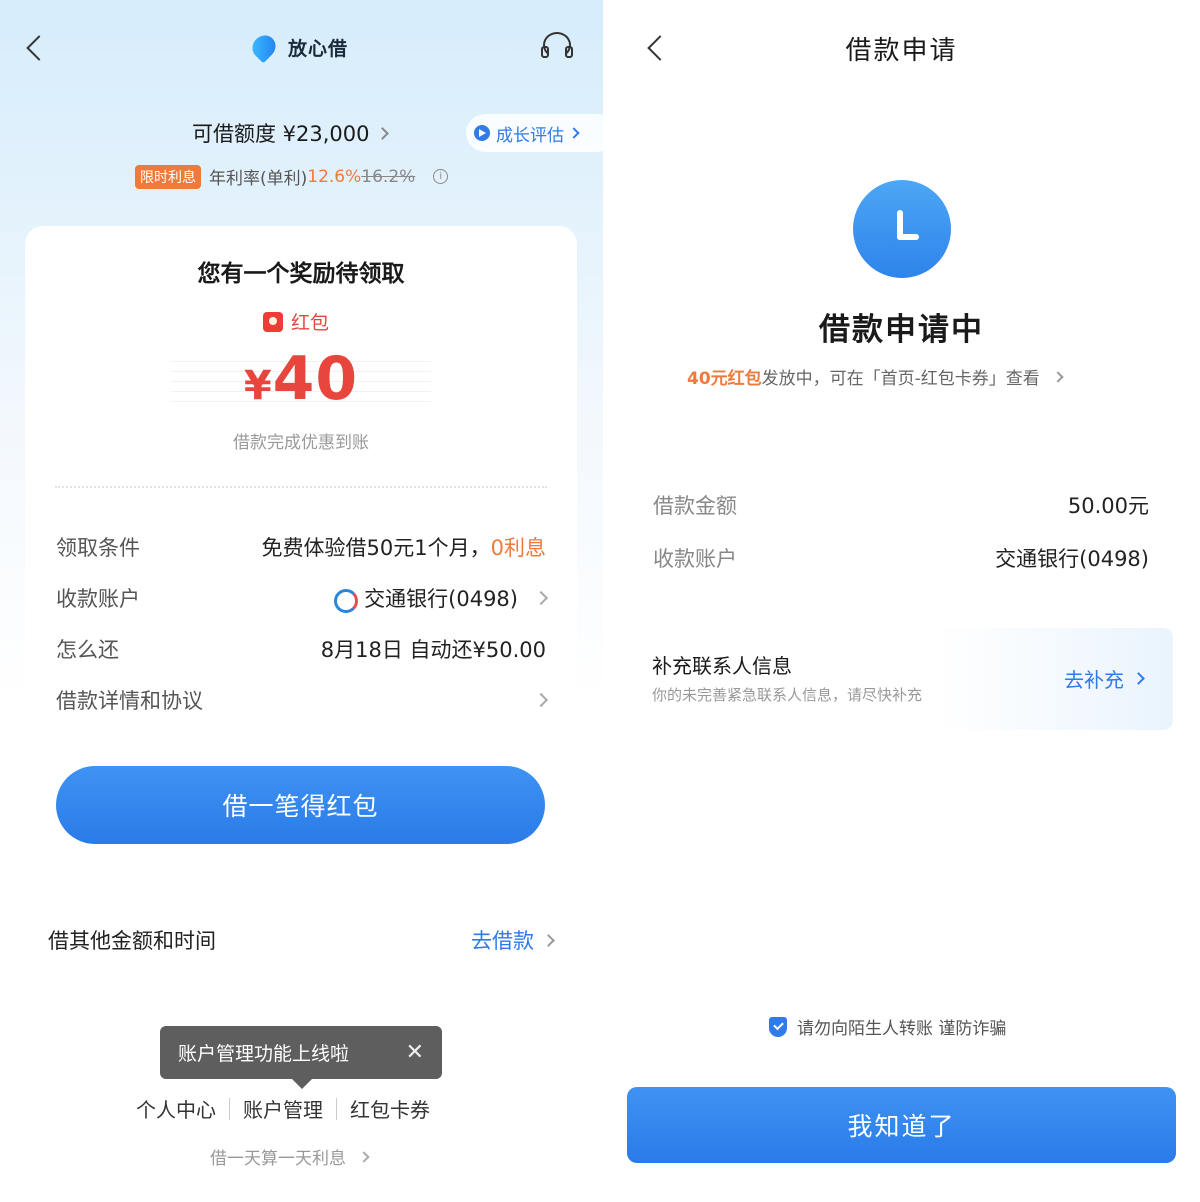 This screenshot has width=1200, height=1202. I want to click on rate-old: 16.2%, so click(388, 176).